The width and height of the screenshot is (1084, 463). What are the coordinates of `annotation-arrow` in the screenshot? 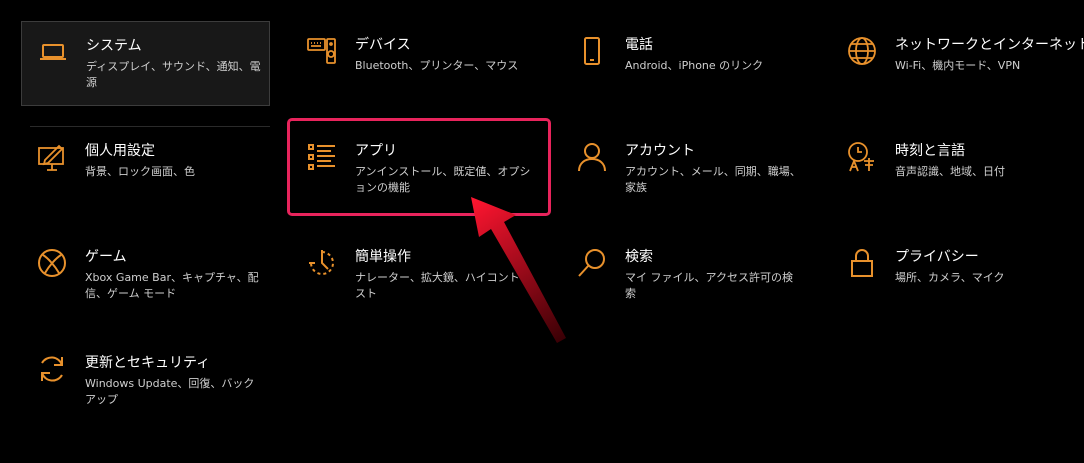 It's located at (518, 270).